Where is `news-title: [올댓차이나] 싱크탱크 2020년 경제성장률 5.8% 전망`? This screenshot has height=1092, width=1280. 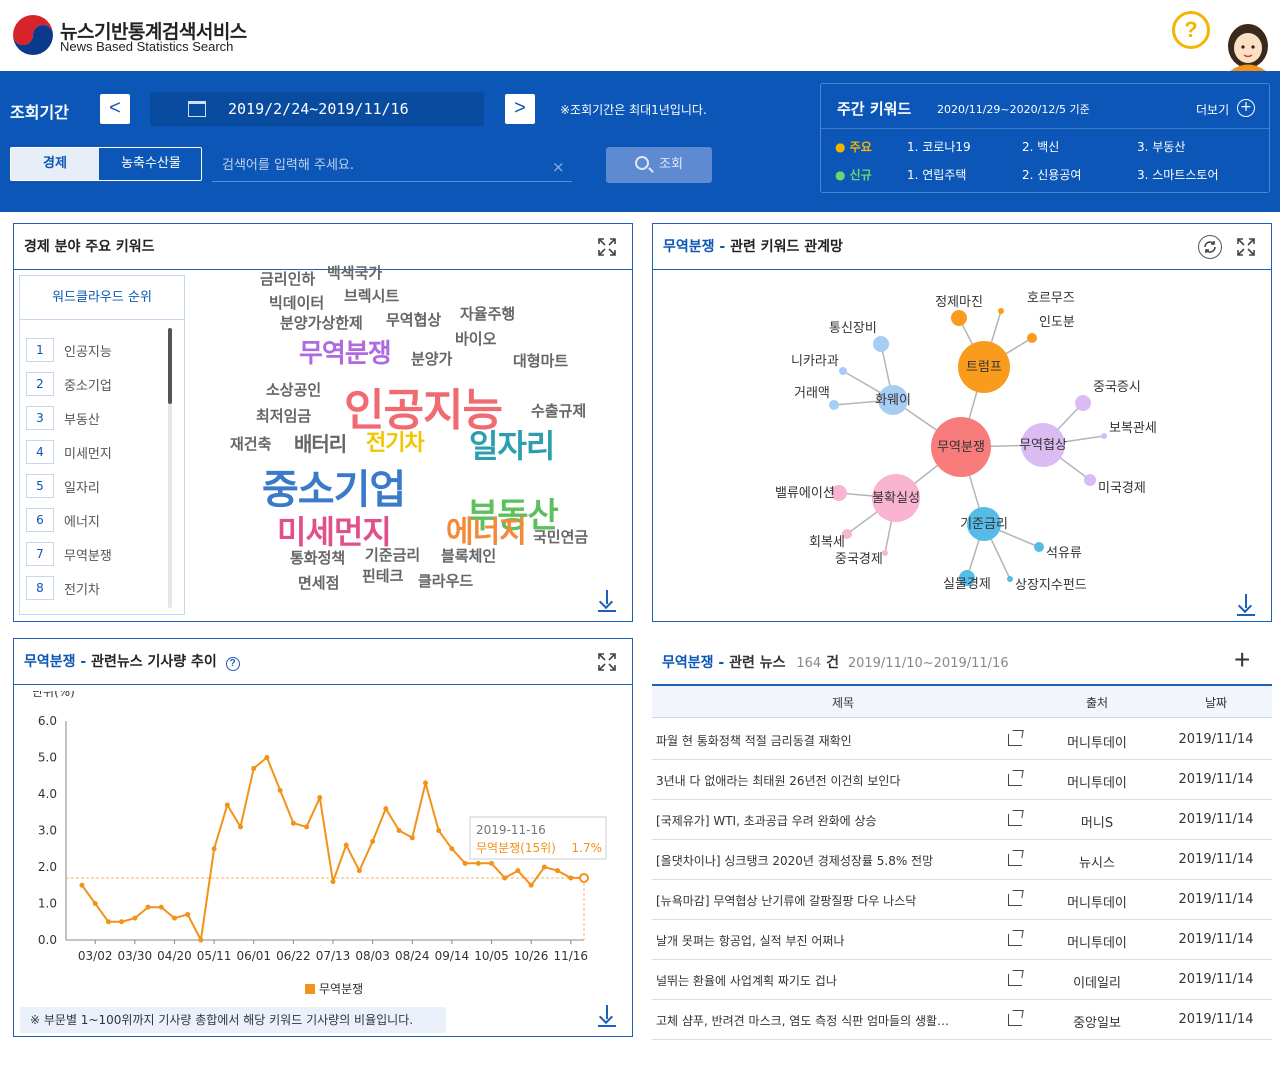 news-title: [올댓차이나] 싱크탱크 2020년 경제성장률 5.8% 전망 is located at coordinates (826, 860).